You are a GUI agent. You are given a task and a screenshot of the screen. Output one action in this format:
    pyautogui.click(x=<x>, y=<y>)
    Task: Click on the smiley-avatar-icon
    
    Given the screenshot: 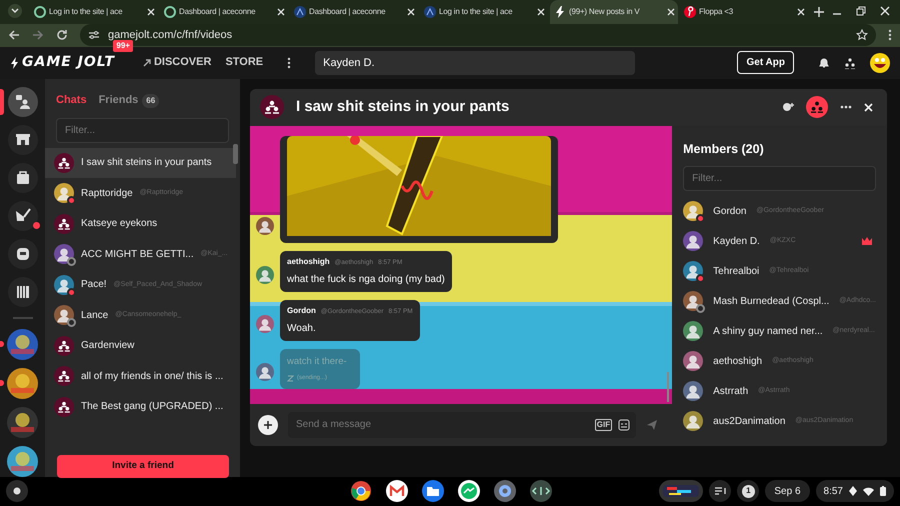 What is the action you would take?
    pyautogui.click(x=880, y=62)
    